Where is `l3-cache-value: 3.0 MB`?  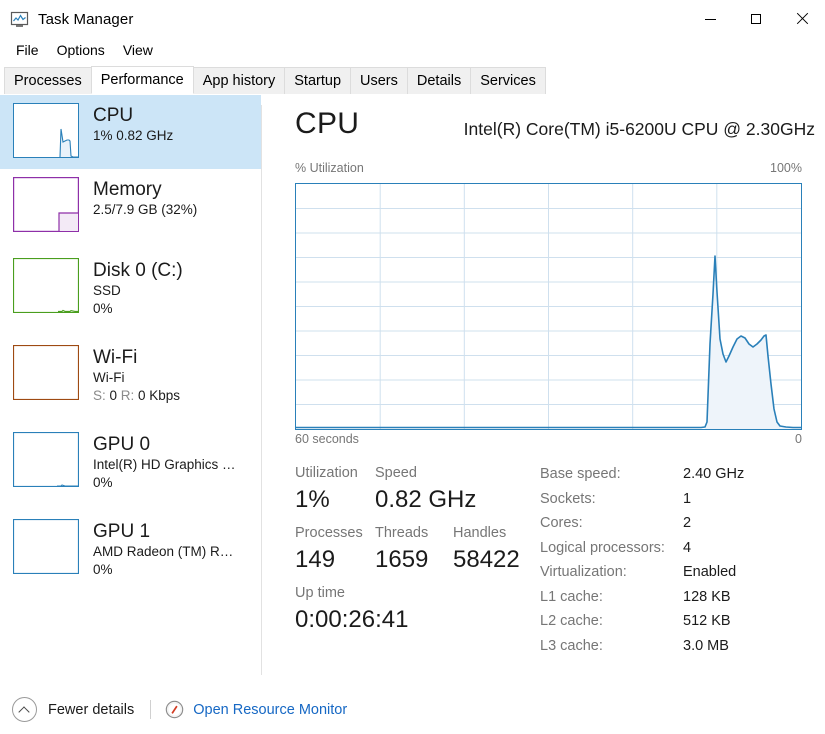
l3-cache-value: 3.0 MB is located at coordinates (706, 645).